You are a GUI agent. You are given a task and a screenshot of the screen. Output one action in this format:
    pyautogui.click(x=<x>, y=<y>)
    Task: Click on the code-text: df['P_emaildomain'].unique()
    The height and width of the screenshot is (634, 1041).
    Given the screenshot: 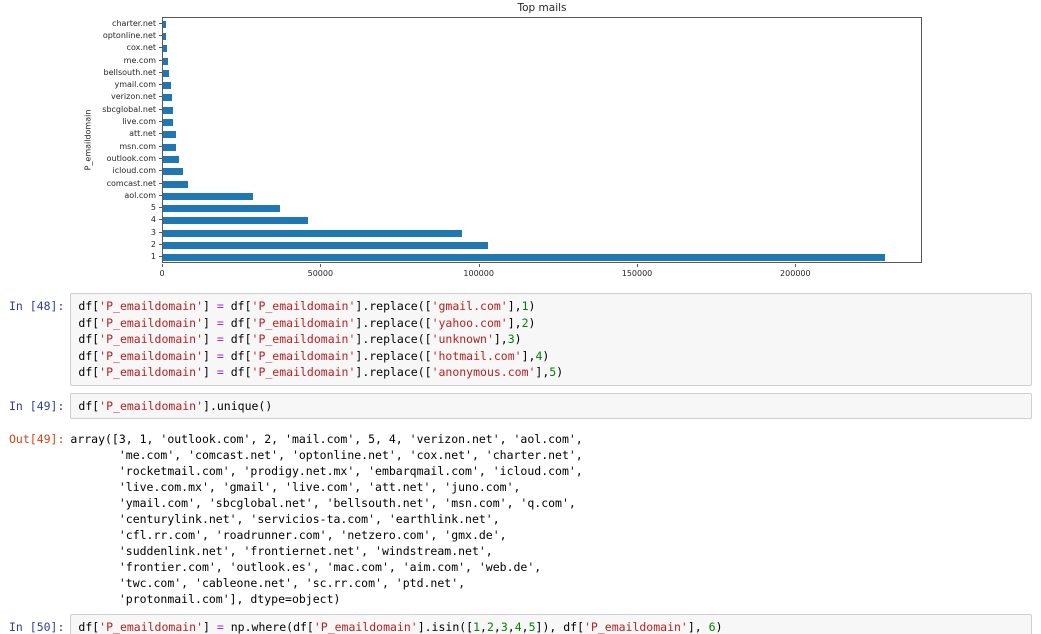 What is the action you would take?
    pyautogui.click(x=551, y=406)
    